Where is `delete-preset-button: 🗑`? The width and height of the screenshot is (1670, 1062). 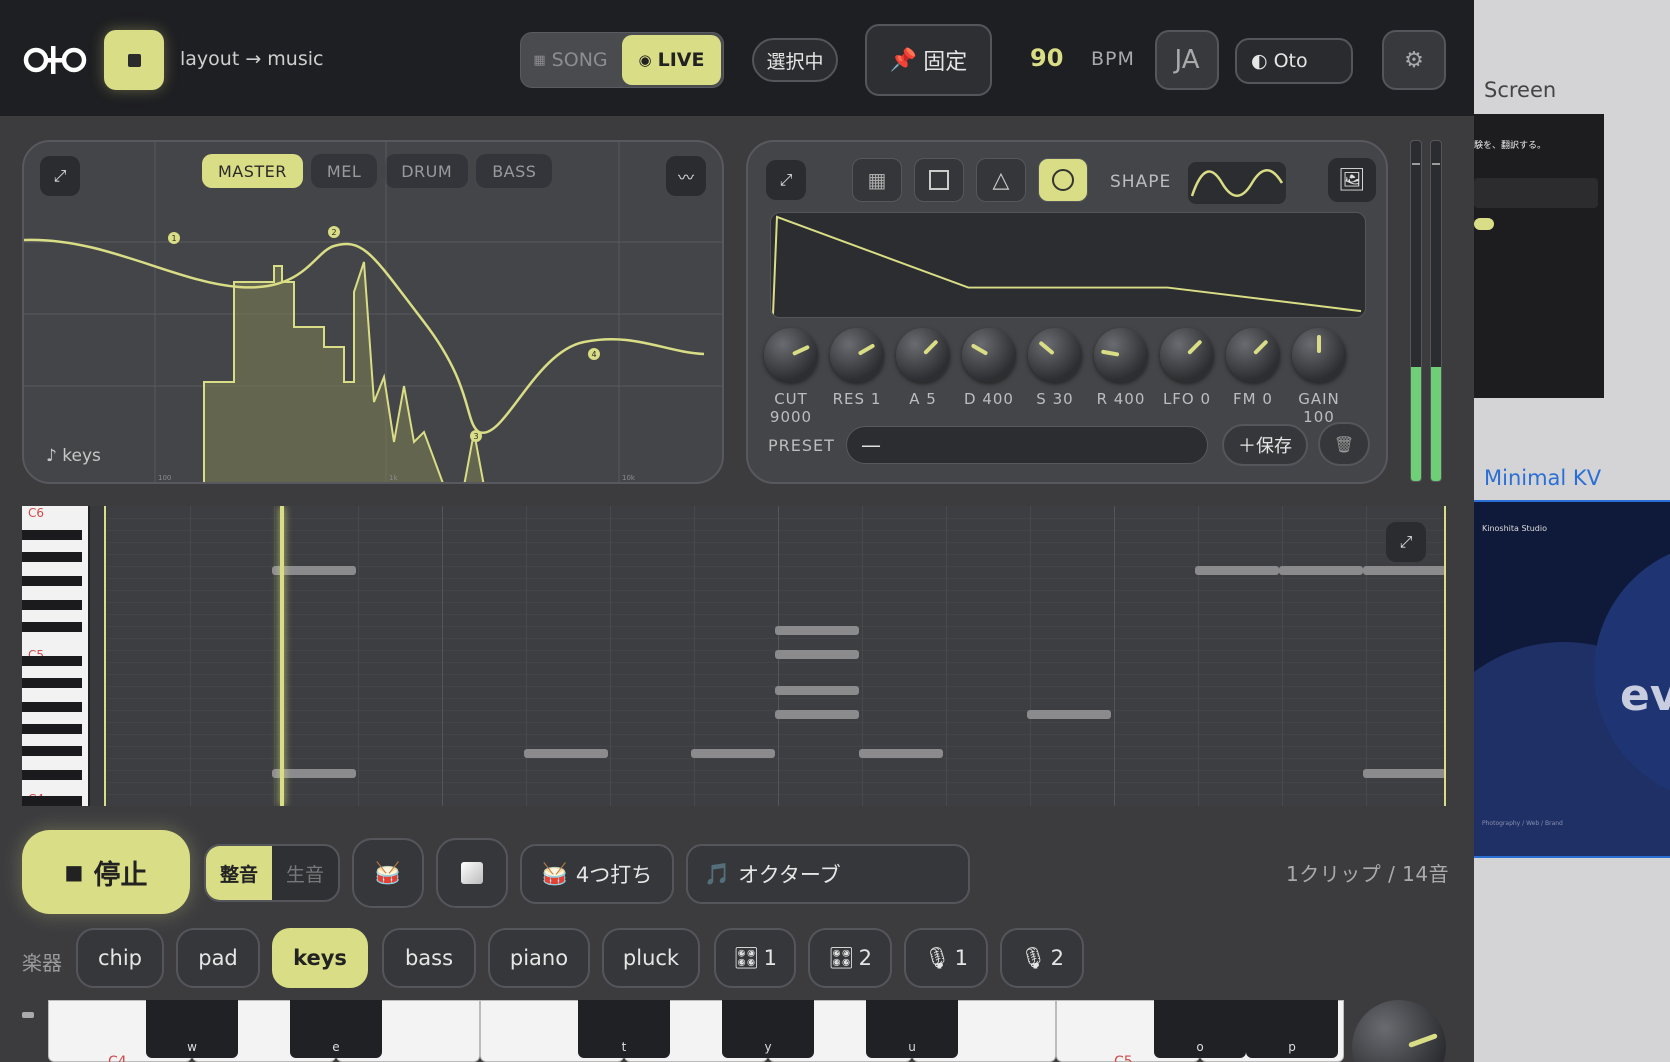 delete-preset-button: 🗑 is located at coordinates (1344, 444).